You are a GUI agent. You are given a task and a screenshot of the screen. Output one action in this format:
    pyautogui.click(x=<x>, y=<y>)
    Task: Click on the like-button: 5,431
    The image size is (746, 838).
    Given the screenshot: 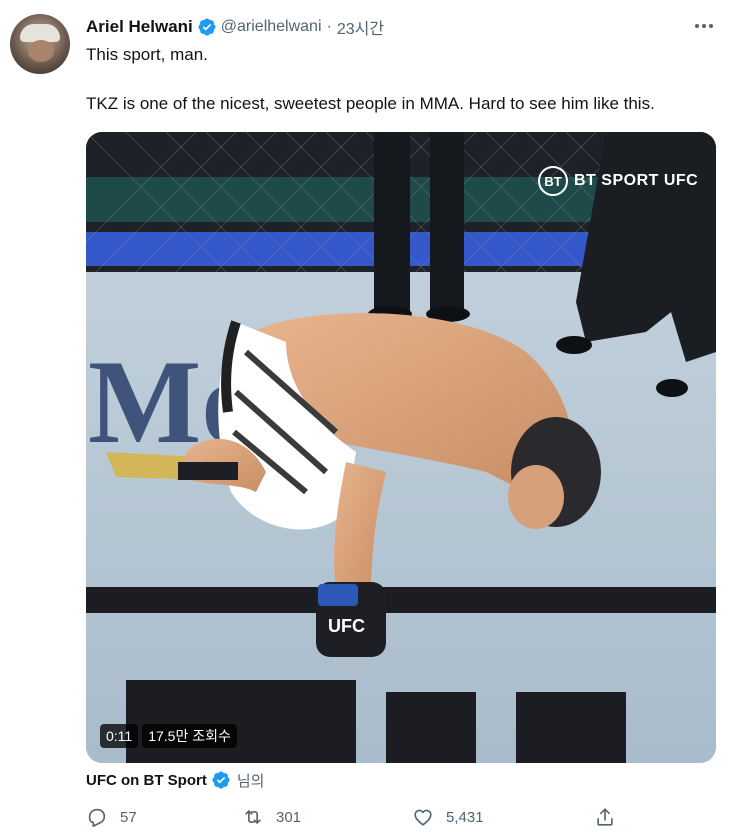 What is the action you would take?
    pyautogui.click(x=448, y=817)
    